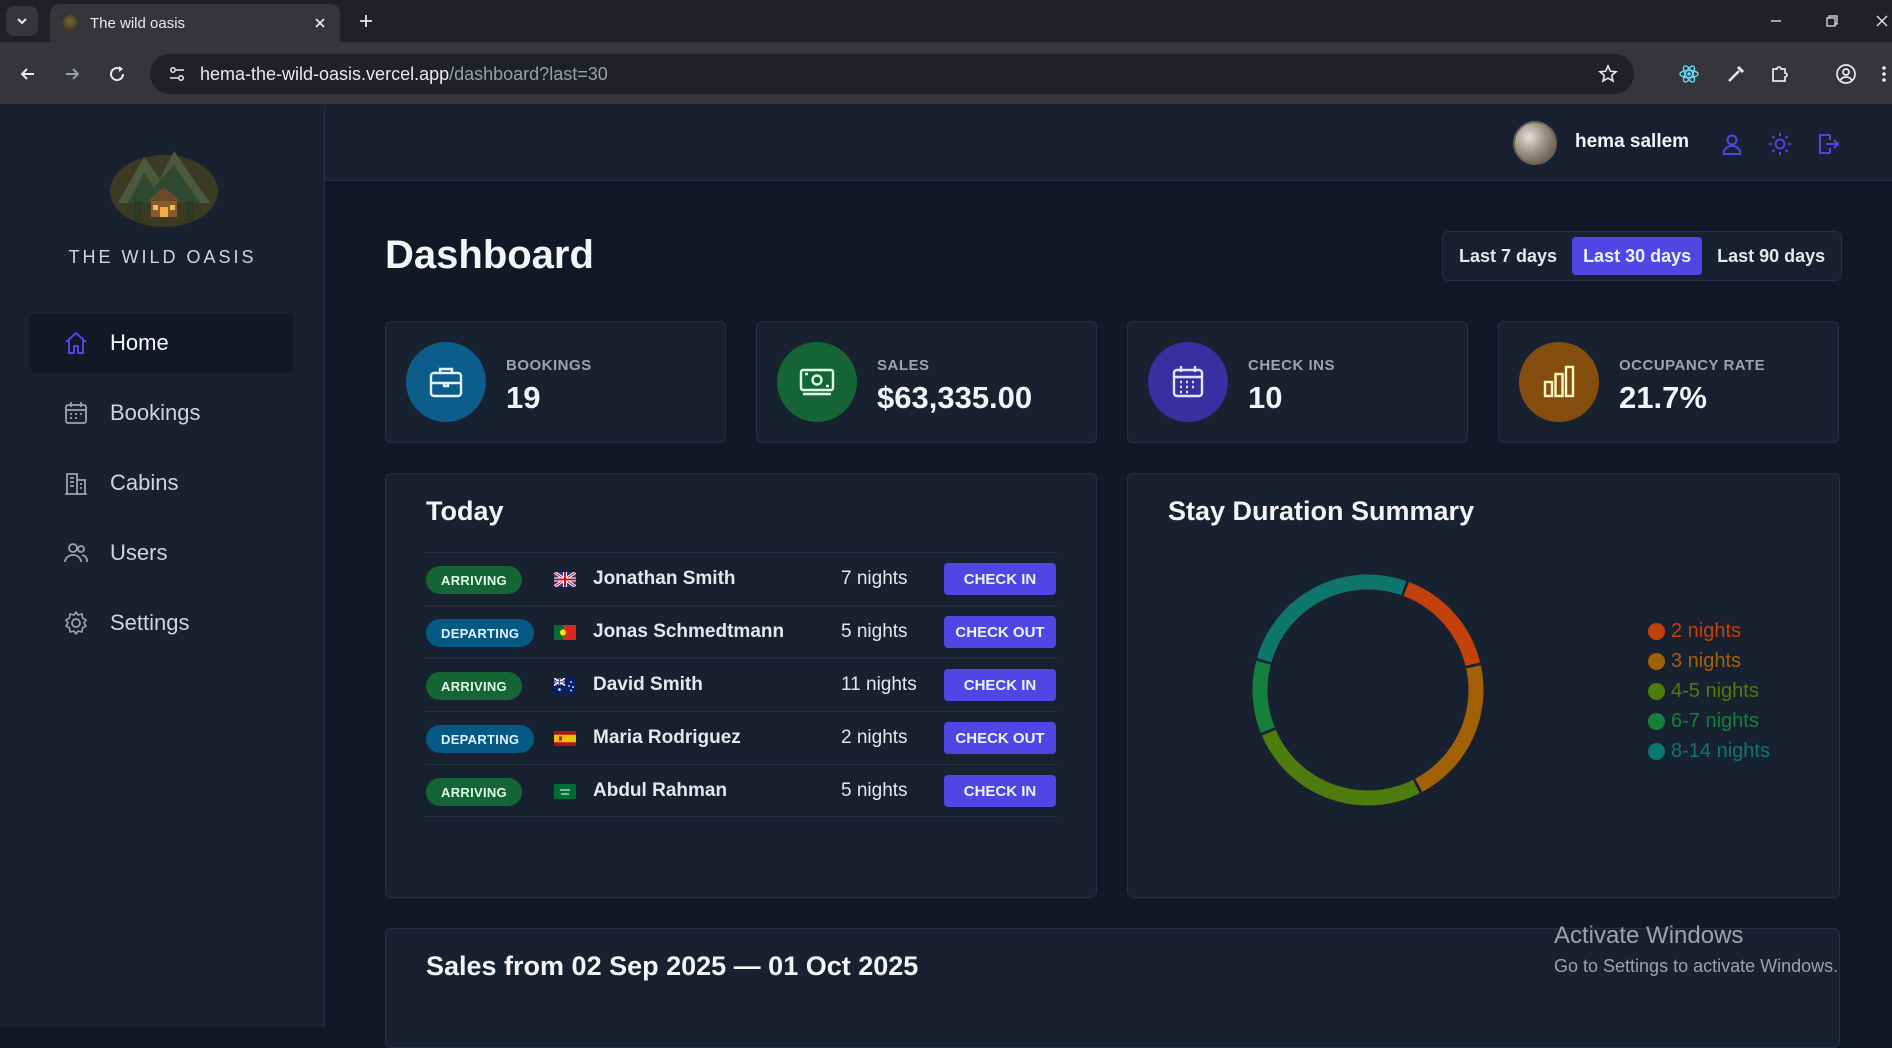 The width and height of the screenshot is (1892, 1048). I want to click on close-window-button, so click(1880, 21).